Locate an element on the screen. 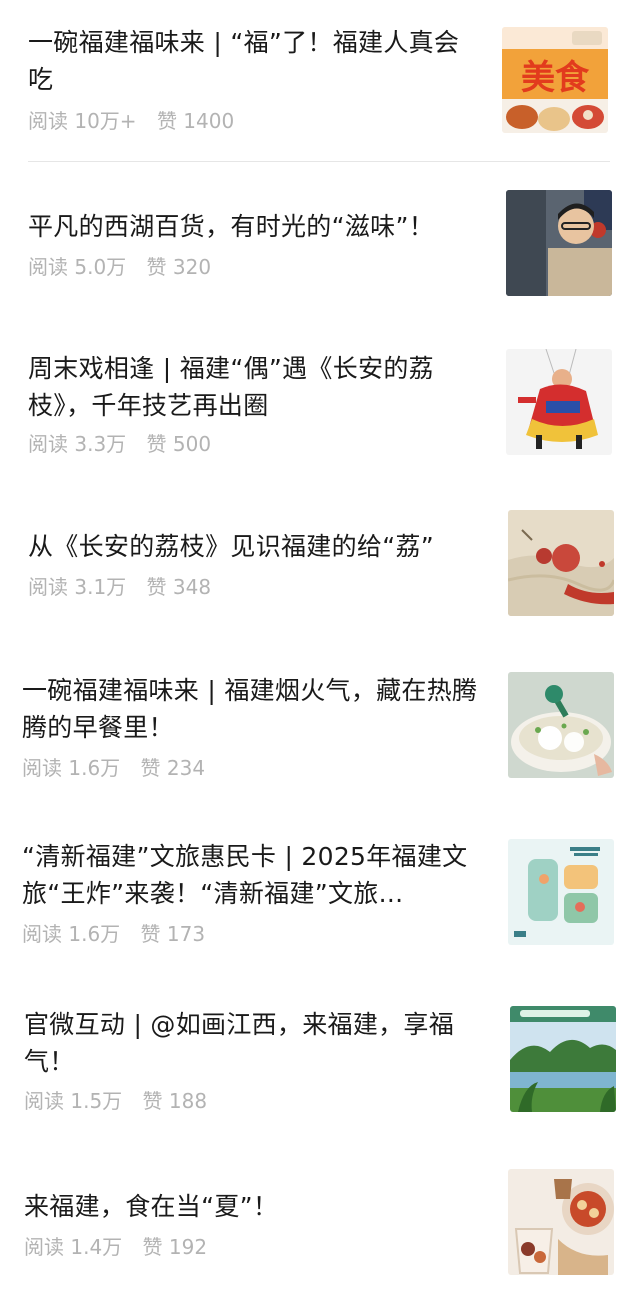 This screenshot has width=640, height=1300. like-count: 173 is located at coordinates (186, 934).